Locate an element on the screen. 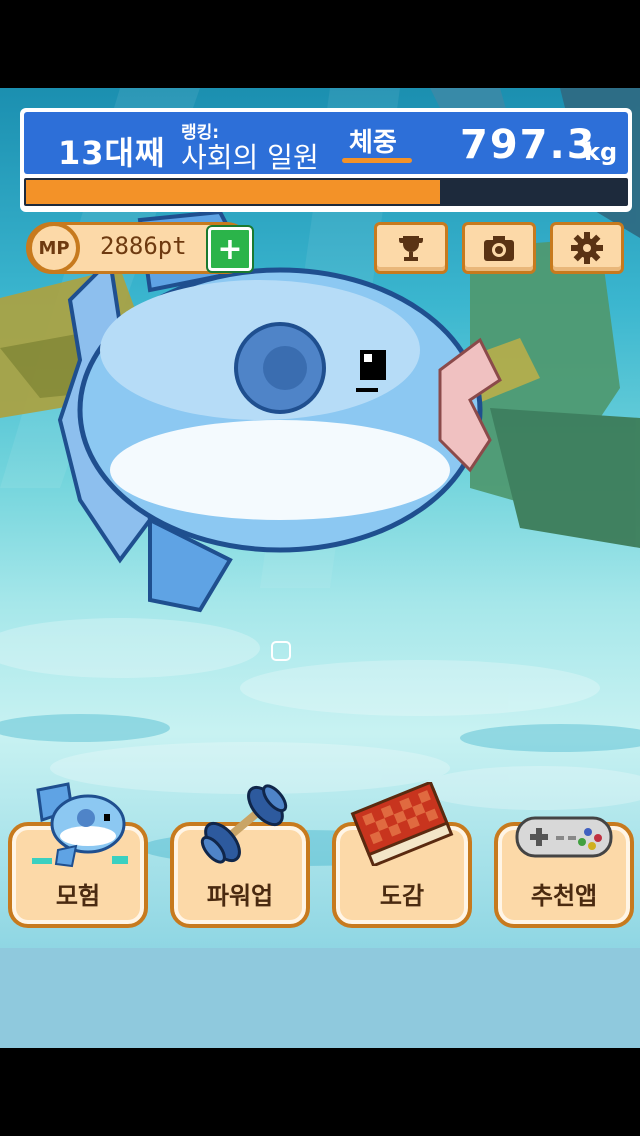 The width and height of the screenshot is (640, 1136). ranking-button is located at coordinates (411, 248).